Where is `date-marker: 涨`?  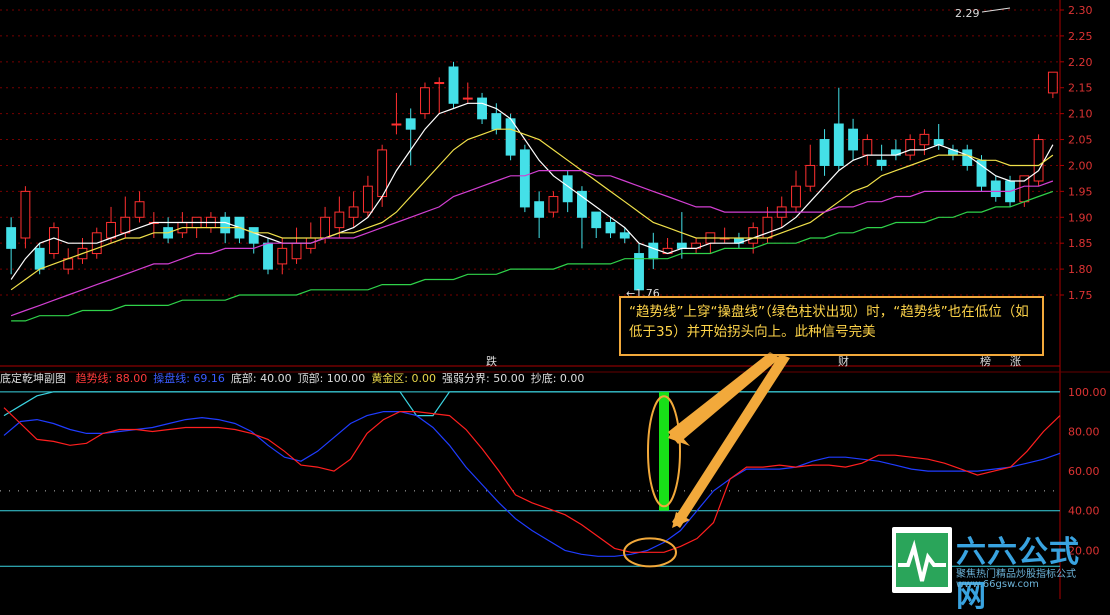 date-marker: 涨 is located at coordinates (1015, 361).